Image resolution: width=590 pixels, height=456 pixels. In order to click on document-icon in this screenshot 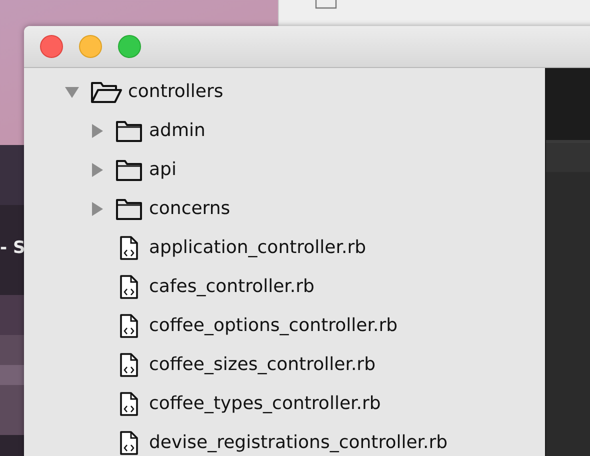, I will do `click(326, 4)`.